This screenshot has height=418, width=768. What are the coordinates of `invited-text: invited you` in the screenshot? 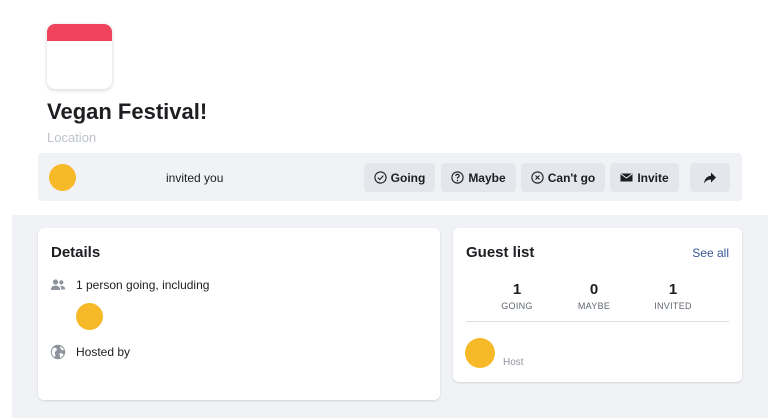 It's located at (195, 178).